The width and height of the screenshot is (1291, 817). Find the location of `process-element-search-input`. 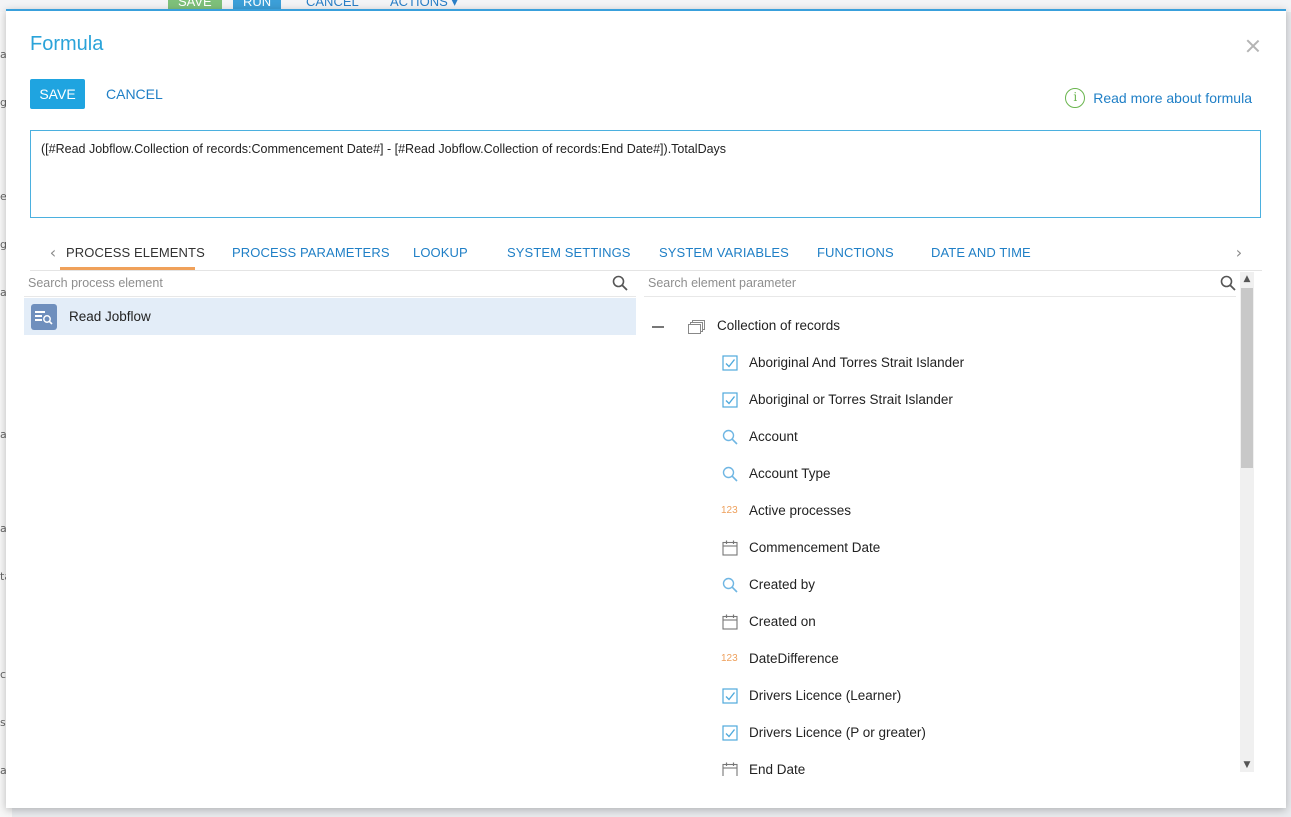

process-element-search-input is located at coordinates (308, 283).